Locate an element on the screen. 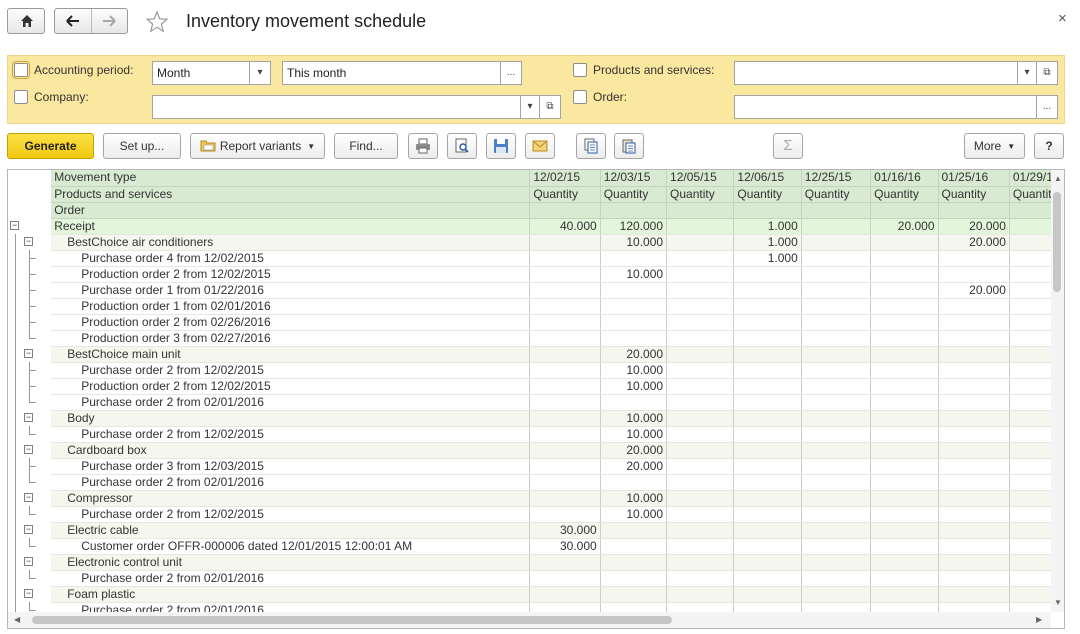 This screenshot has height=634, width=1080. products-dropdown-button: ▾ is located at coordinates (1027, 73).